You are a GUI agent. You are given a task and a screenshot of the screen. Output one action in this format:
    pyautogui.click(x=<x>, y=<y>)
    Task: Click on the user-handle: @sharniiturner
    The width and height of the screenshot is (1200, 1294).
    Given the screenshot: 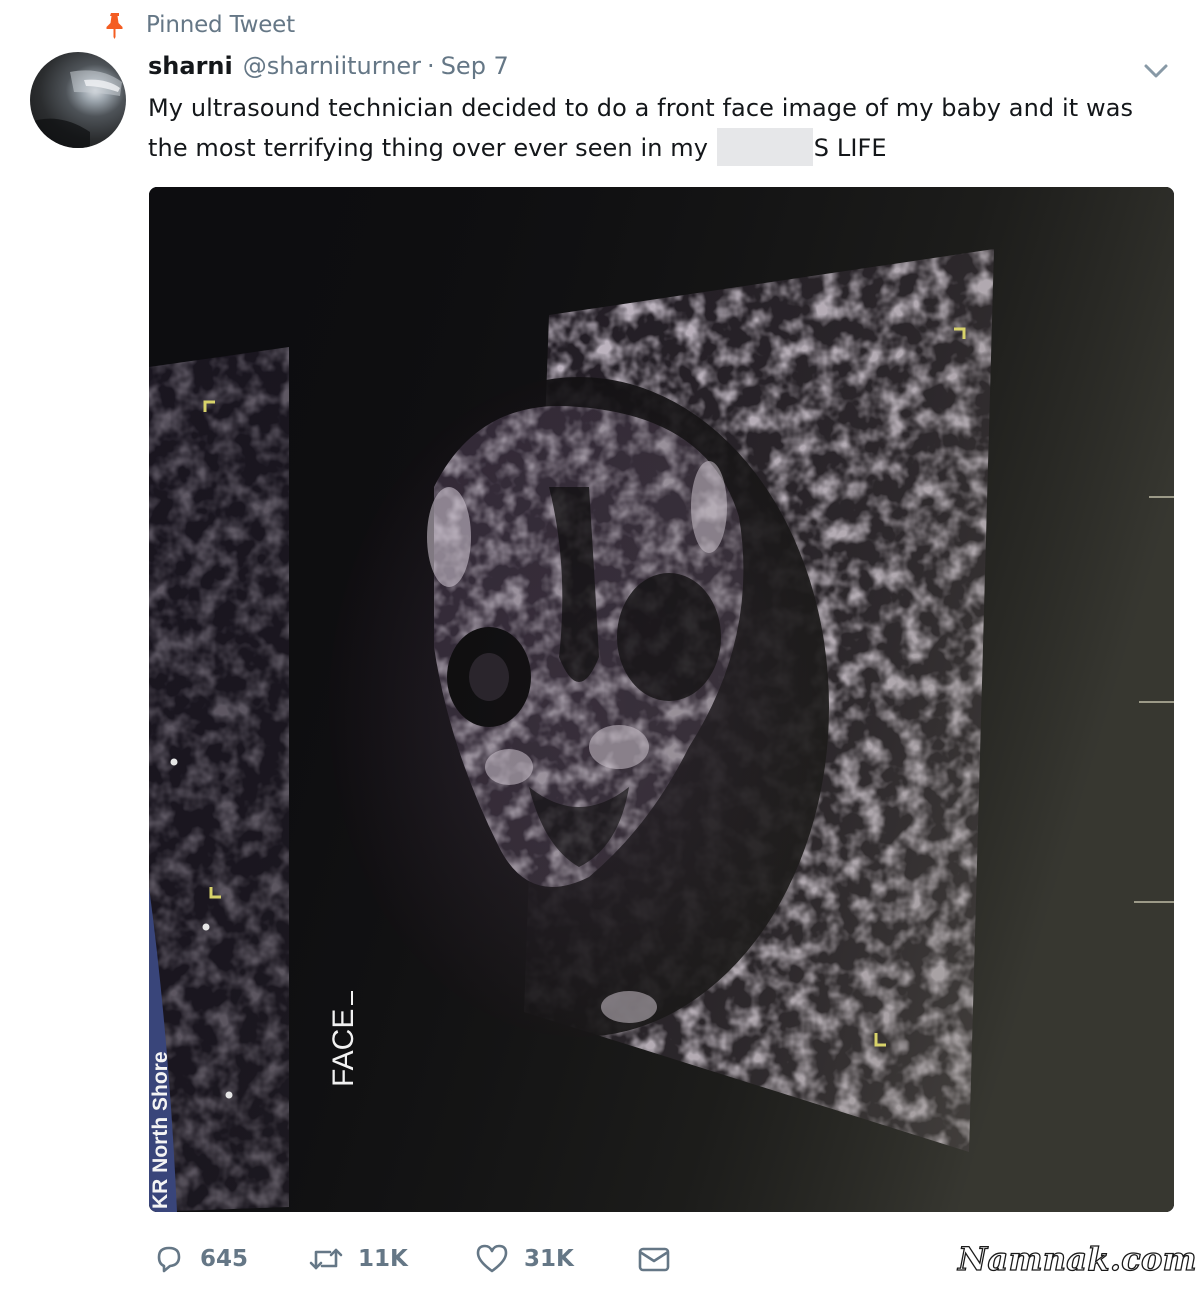 What is the action you would take?
    pyautogui.click(x=332, y=66)
    